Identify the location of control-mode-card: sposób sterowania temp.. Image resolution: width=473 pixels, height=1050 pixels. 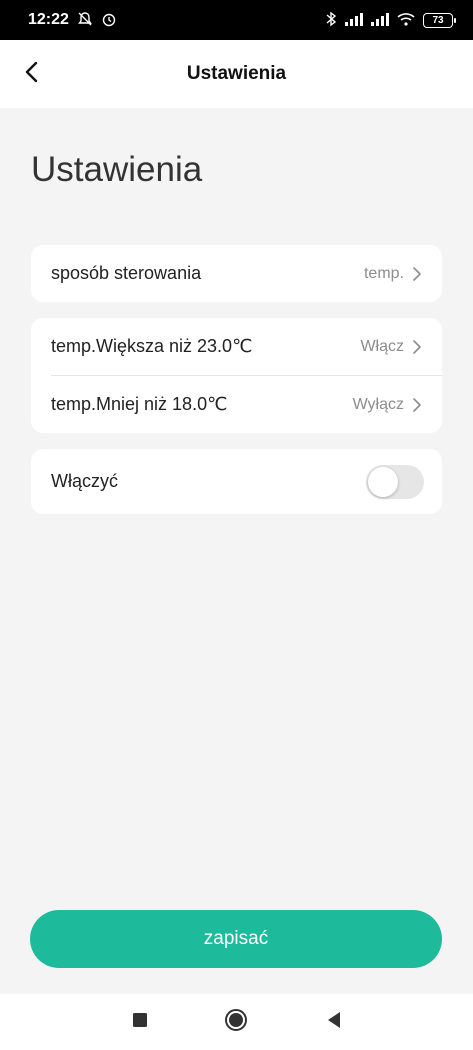
(236, 273).